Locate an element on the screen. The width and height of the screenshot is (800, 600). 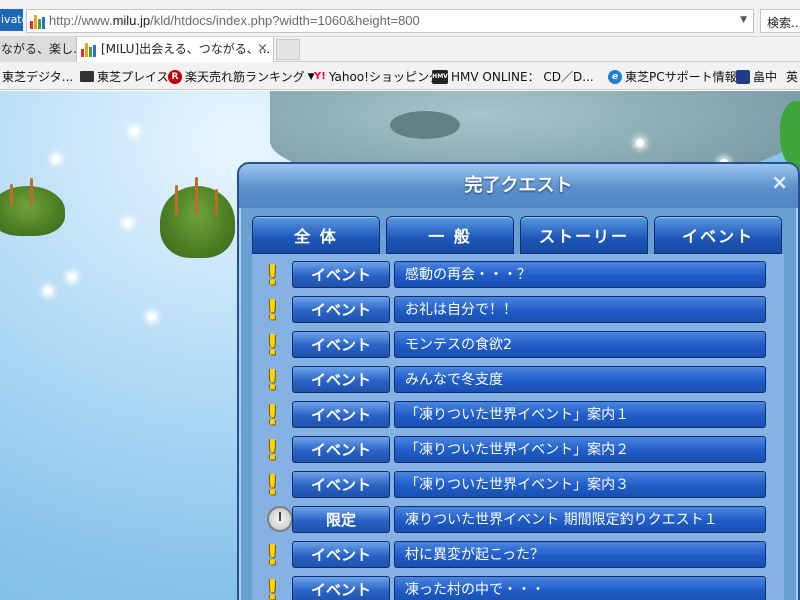
quest-row: ! イベント みんなで冬支度 is located at coordinates (522, 379).